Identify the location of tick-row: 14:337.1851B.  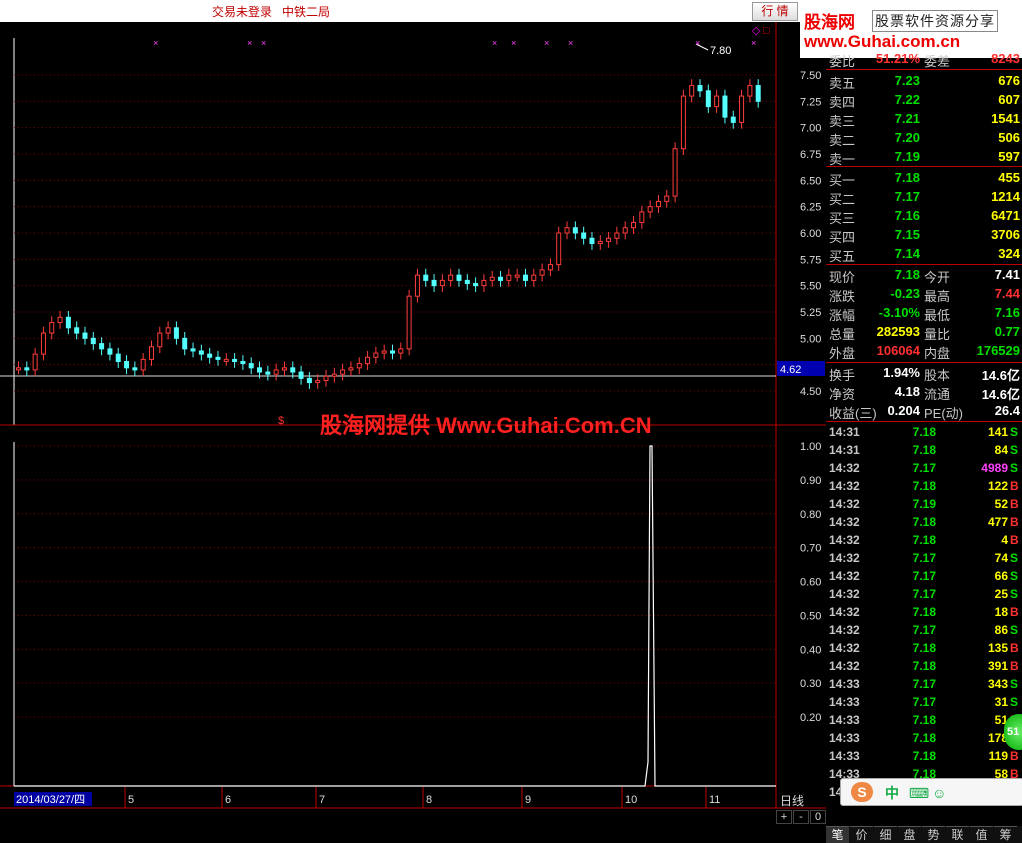
(924, 720).